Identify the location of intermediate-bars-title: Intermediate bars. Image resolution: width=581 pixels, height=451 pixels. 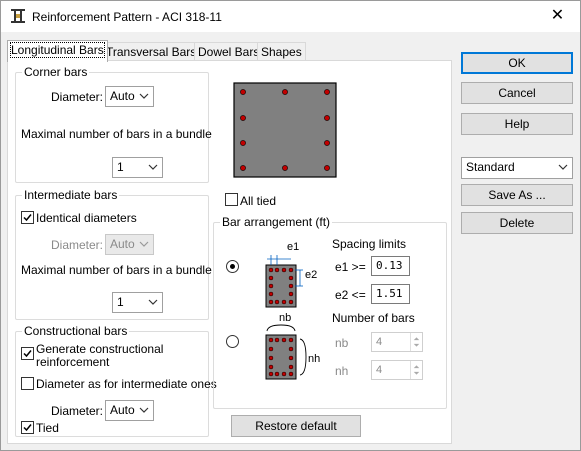
(71, 195).